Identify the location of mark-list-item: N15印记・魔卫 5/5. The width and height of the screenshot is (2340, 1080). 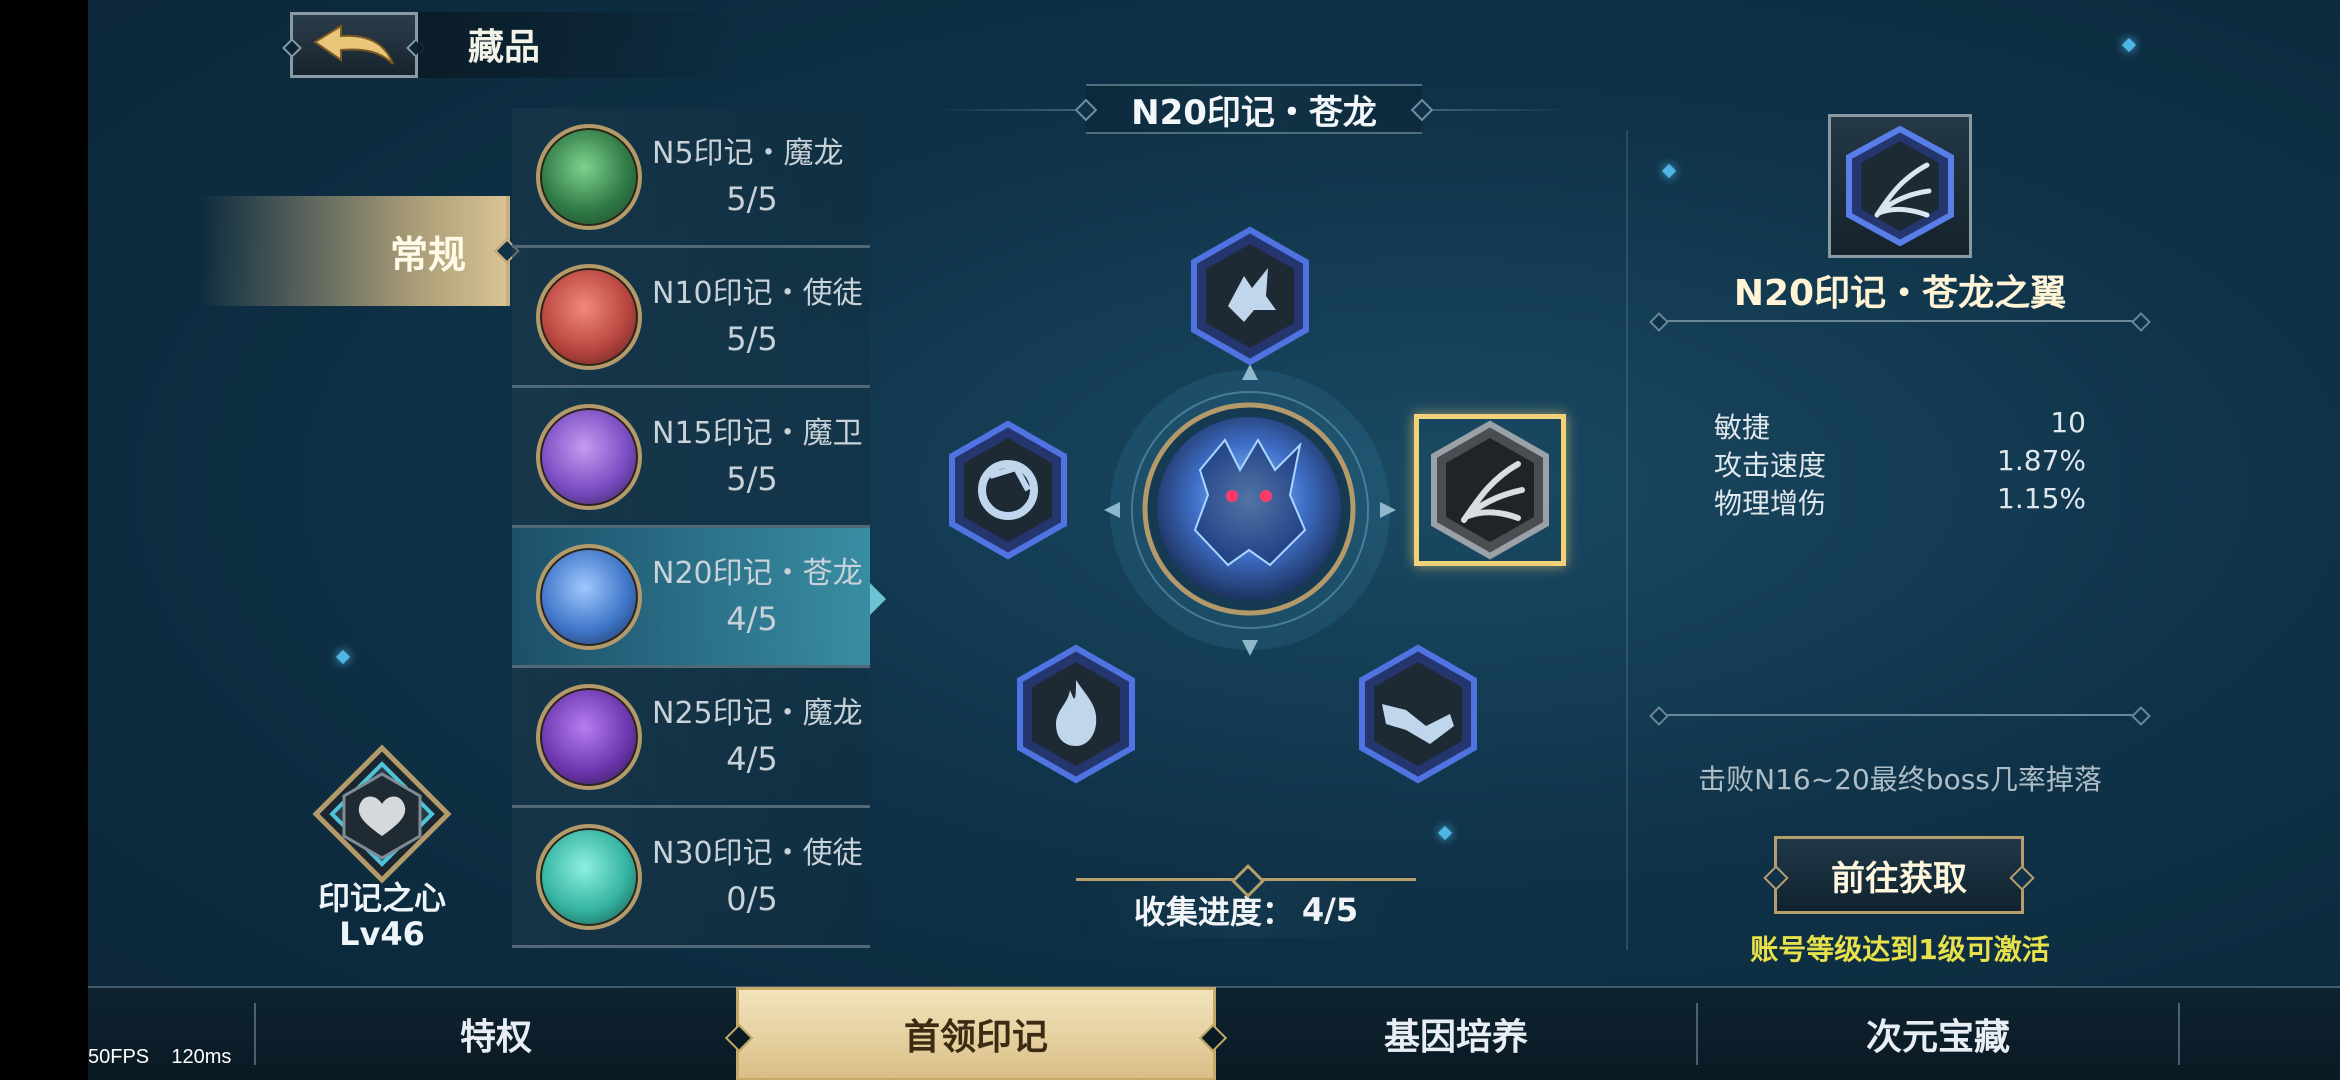
(691, 458).